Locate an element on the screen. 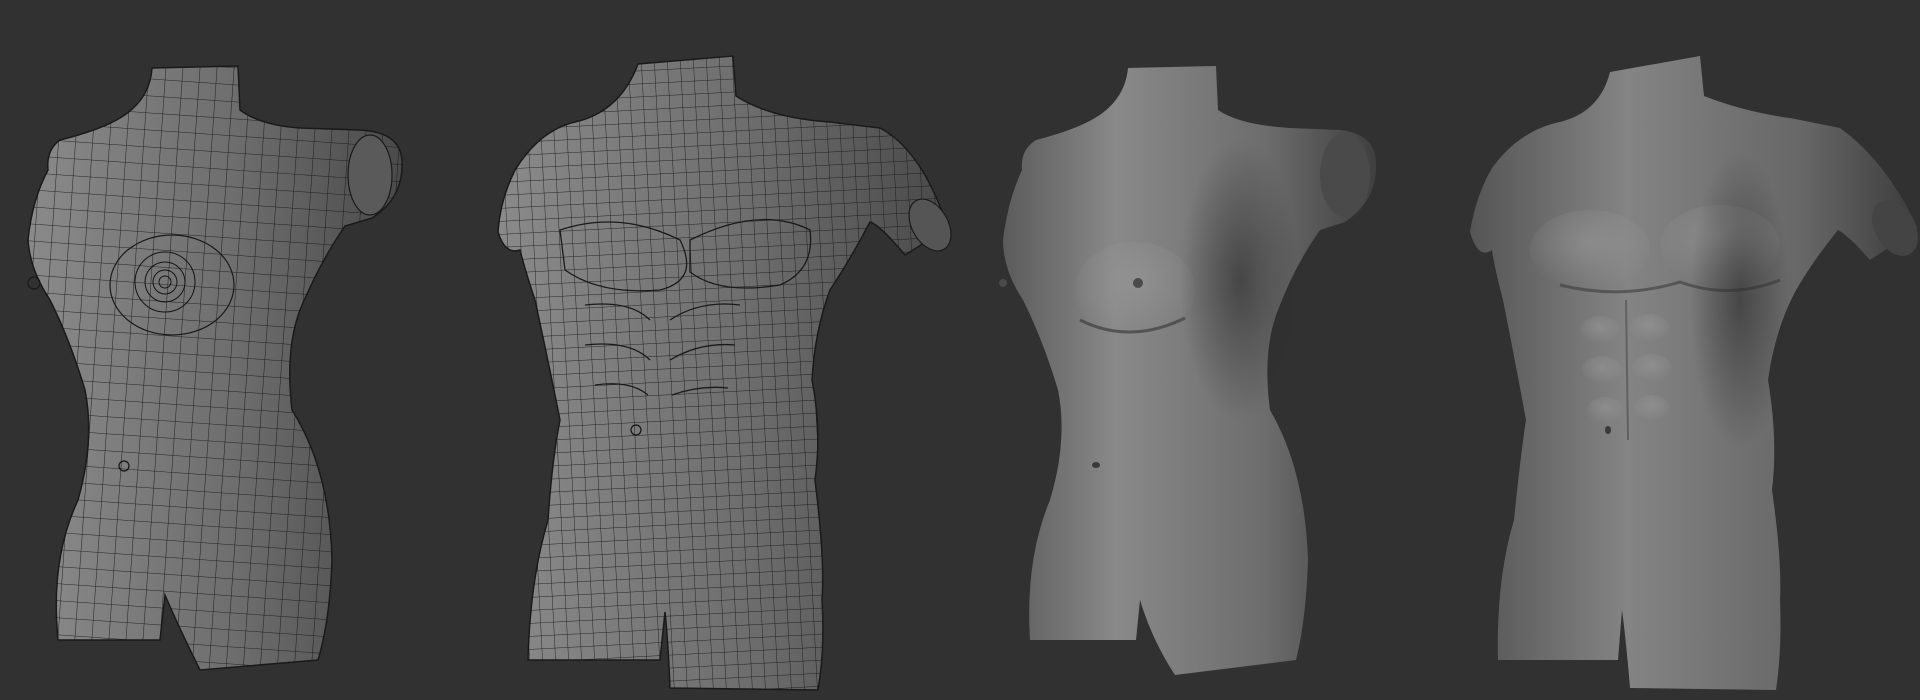  nipple is located at coordinates (1138, 283).